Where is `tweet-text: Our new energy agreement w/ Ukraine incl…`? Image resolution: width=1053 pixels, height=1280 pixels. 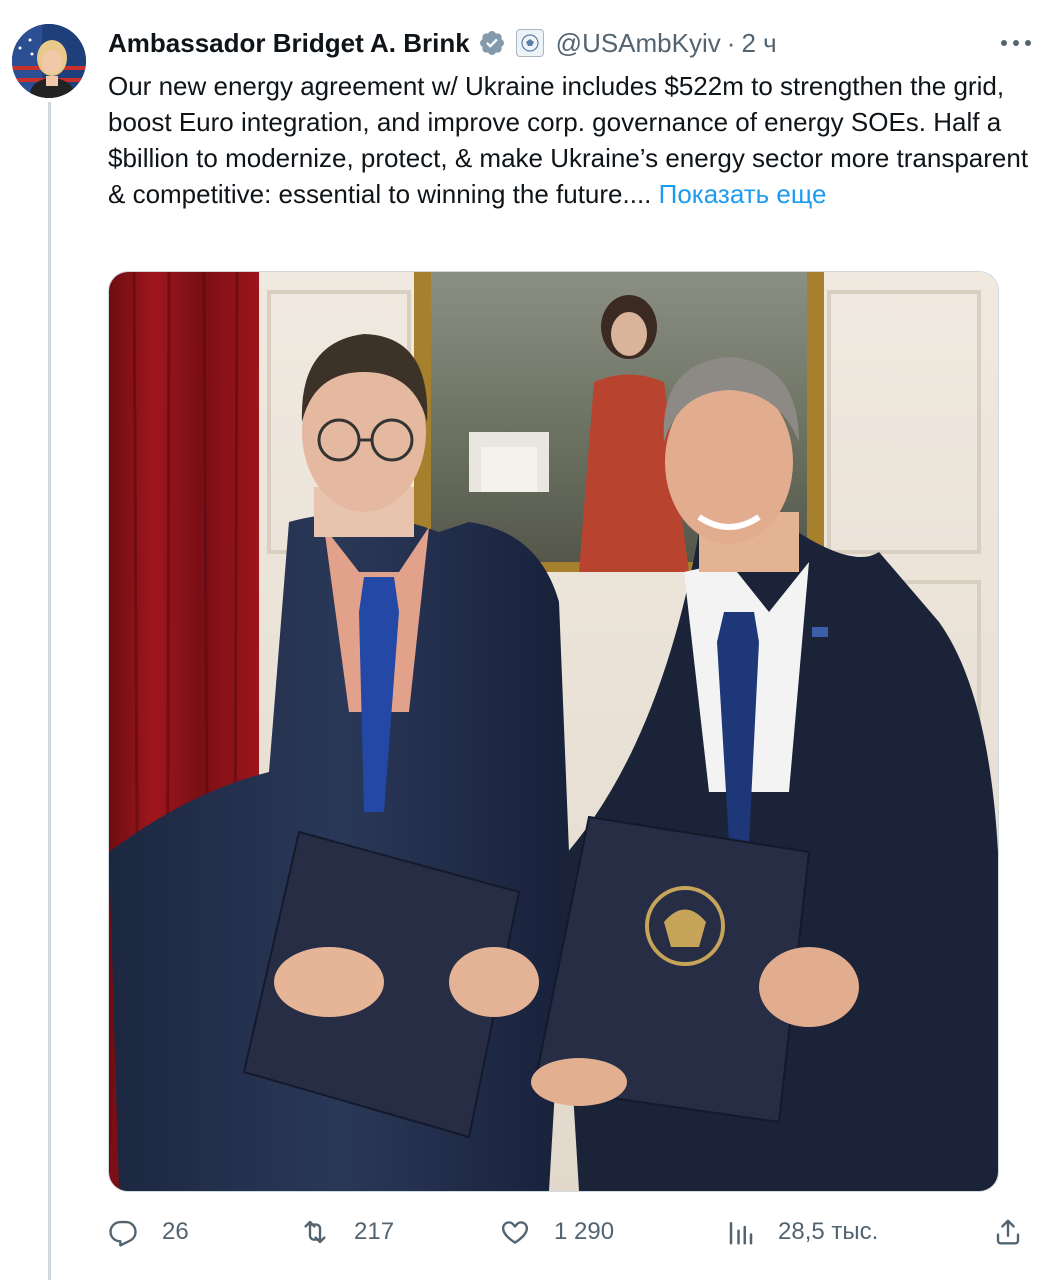
tweet-text: Our new energy agreement w/ Ukraine incl… is located at coordinates (570, 140).